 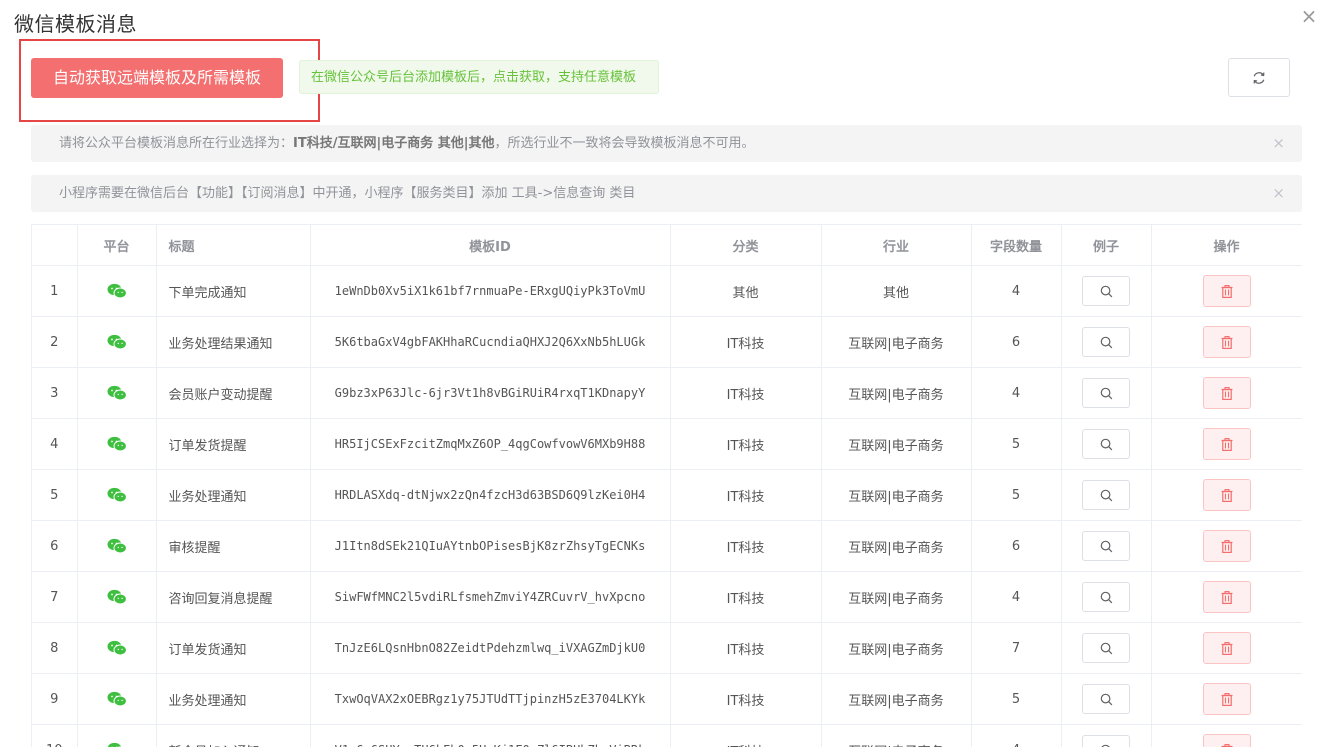 What do you see at coordinates (490, 245) in the screenshot?
I see `header-template-id: 模板ID` at bounding box center [490, 245].